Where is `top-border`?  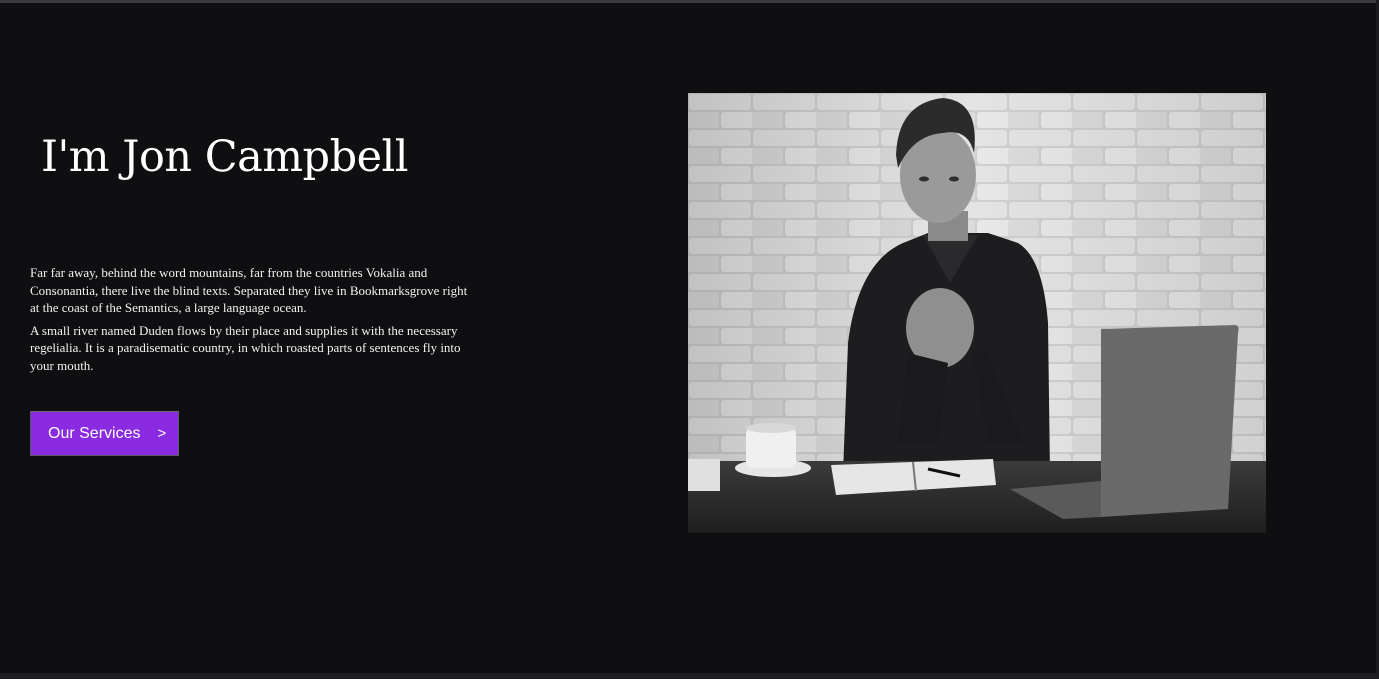
top-border is located at coordinates (689, 1).